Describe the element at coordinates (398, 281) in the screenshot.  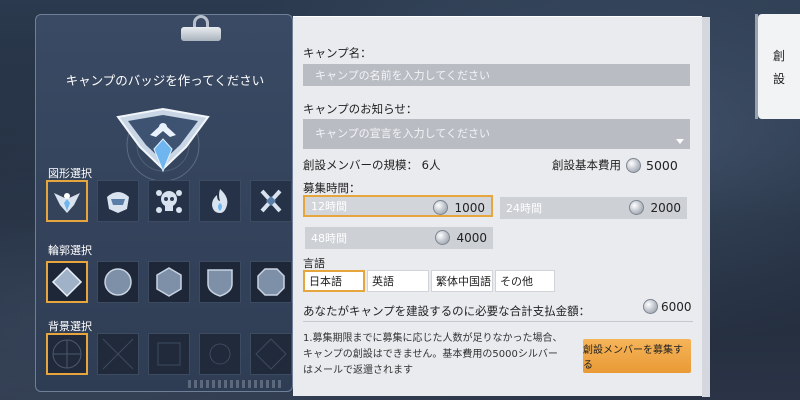
I see `language-option-english: 英語` at that location.